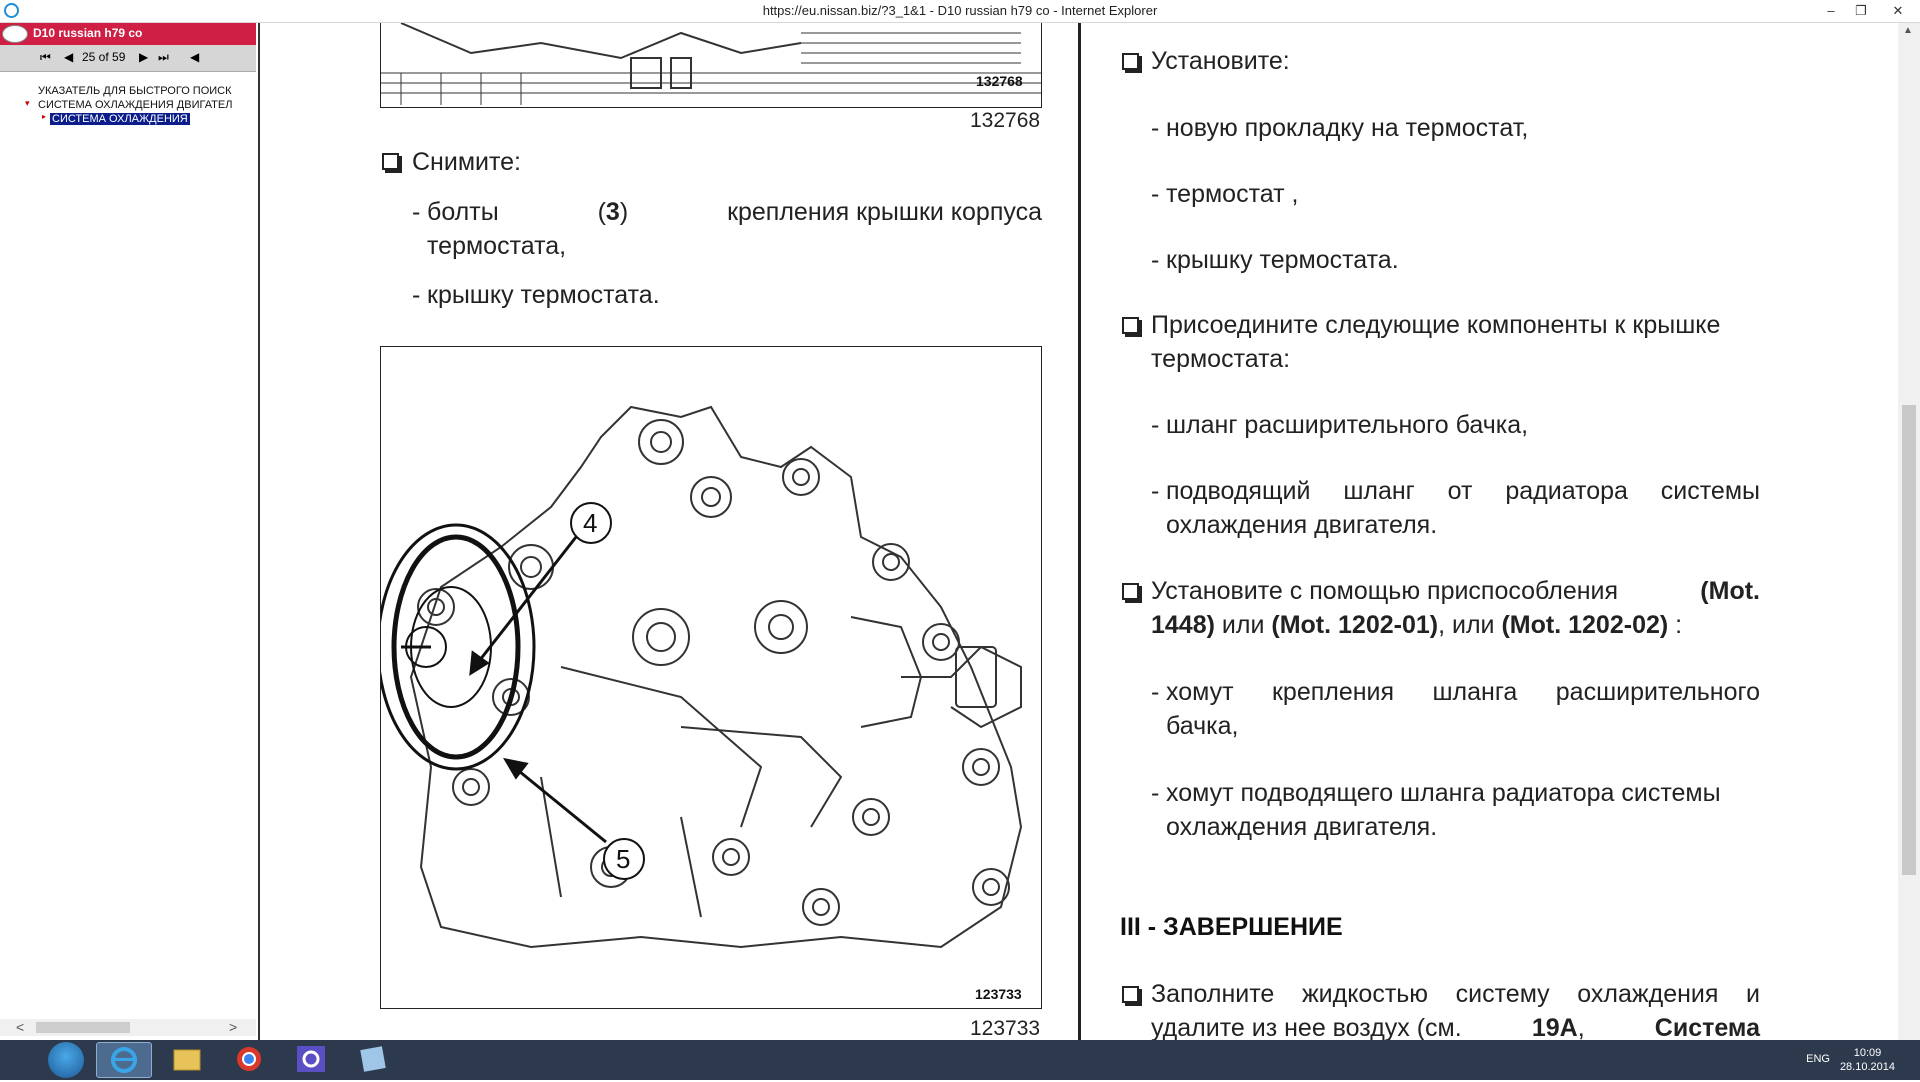 This screenshot has height=1082, width=1920. What do you see at coordinates (128, 58) in the screenshot?
I see `page-navigation: ⏮ ◀ 25 of 59 ▶ ⏭ ◀` at bounding box center [128, 58].